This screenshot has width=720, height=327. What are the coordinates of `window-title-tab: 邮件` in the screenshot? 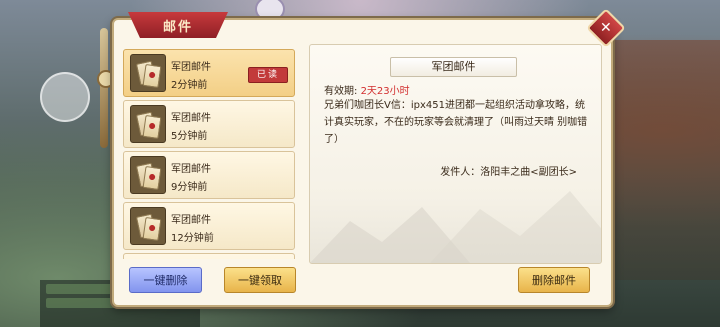 It's located at (178, 25).